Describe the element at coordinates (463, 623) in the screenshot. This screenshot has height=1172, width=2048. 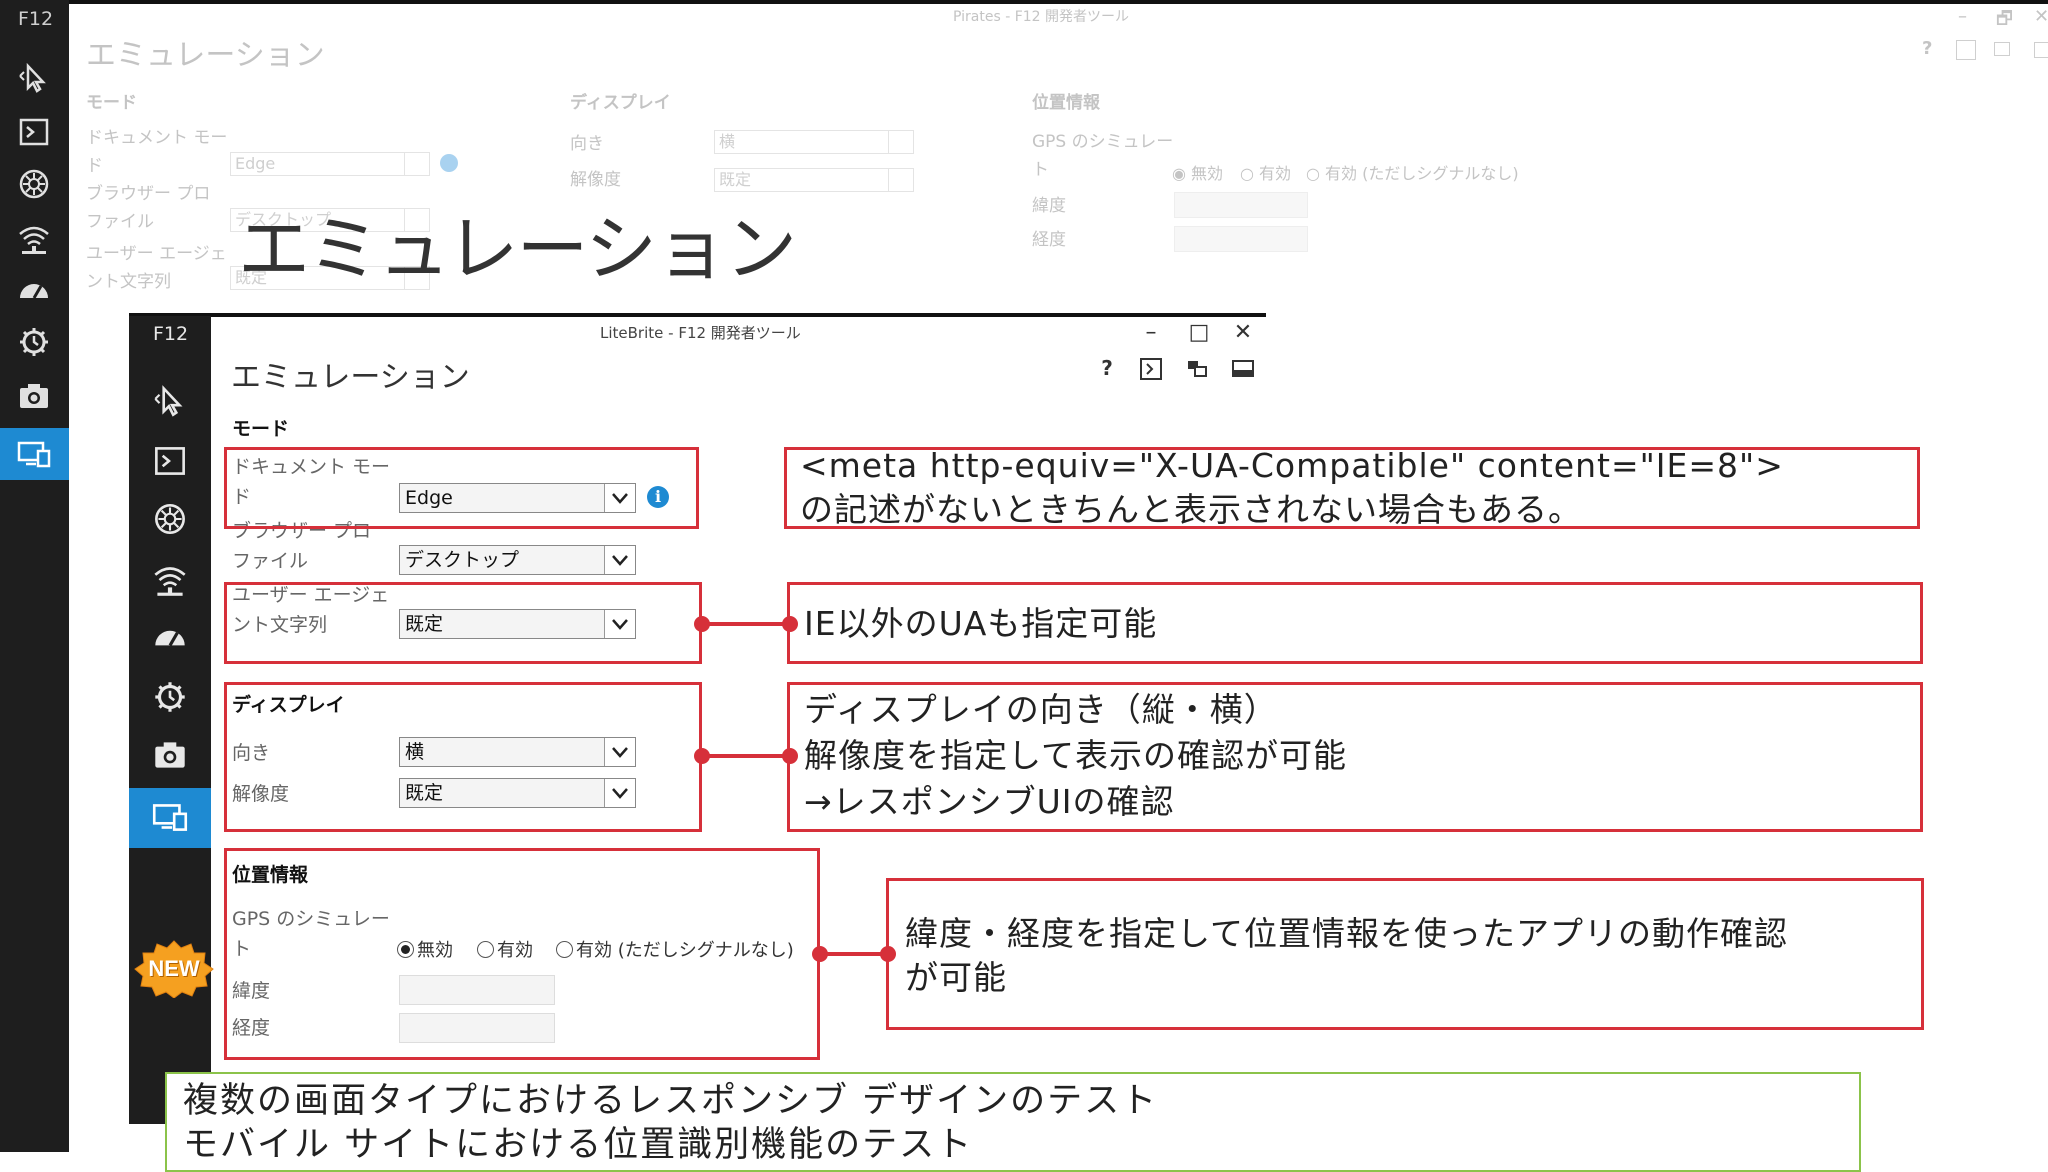
I see `ua-highlight` at that location.